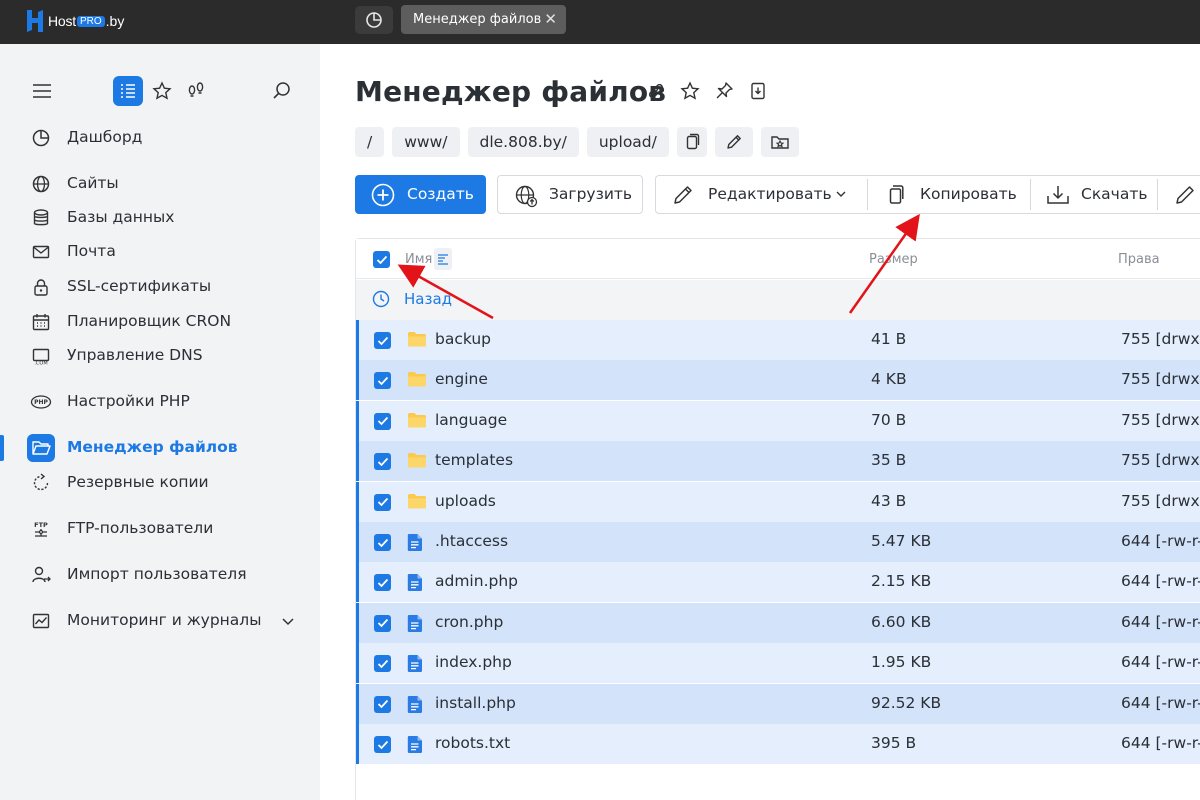 This screenshot has height=800, width=1200. I want to click on link-icon, so click(656, 91).